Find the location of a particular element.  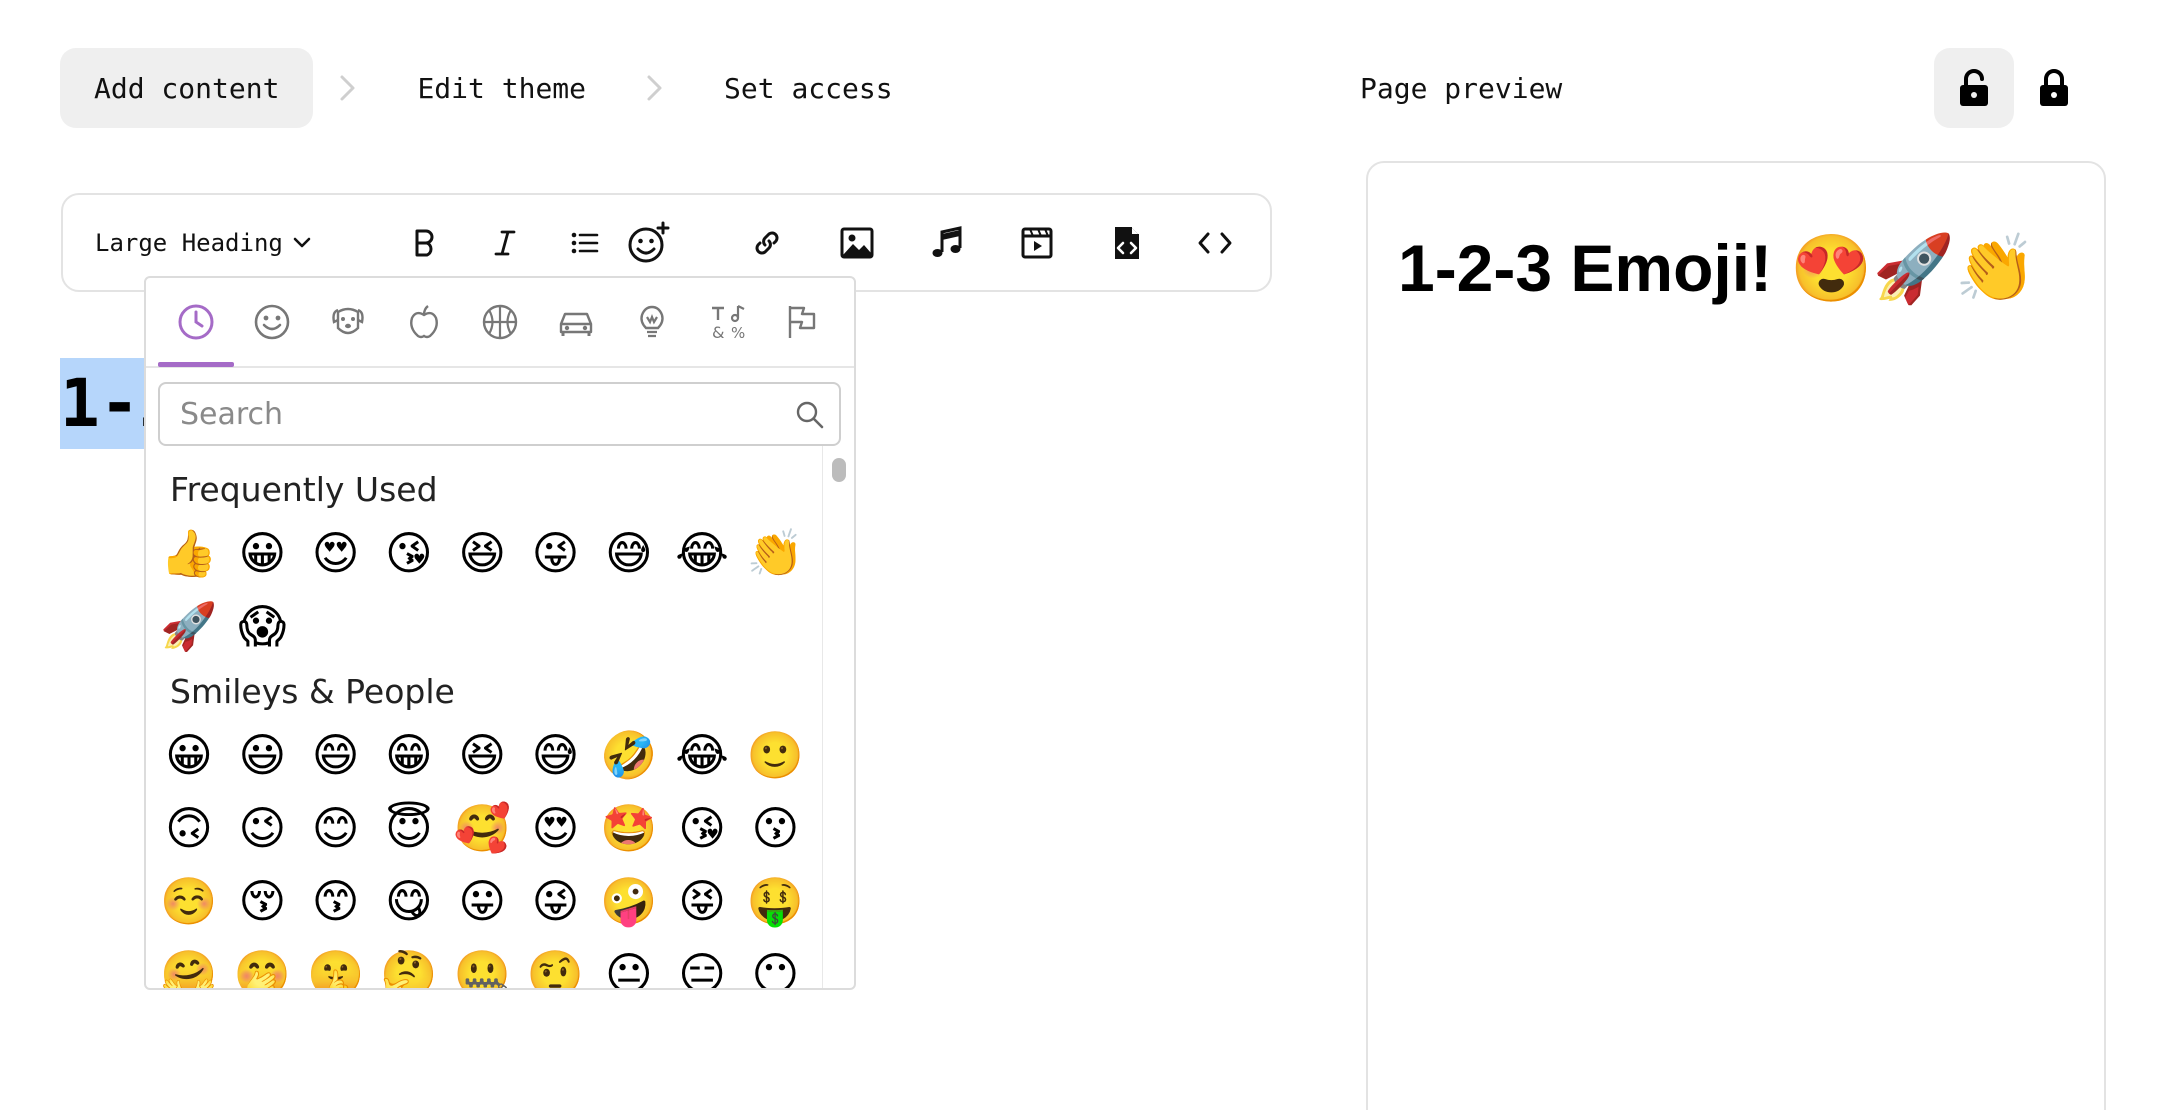

tab-flags is located at coordinates (804, 322).